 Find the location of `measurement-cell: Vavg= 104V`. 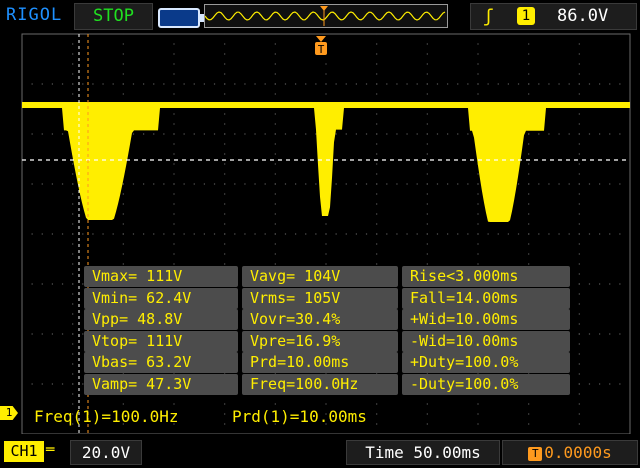

measurement-cell: Vavg= 104V is located at coordinates (320, 276).